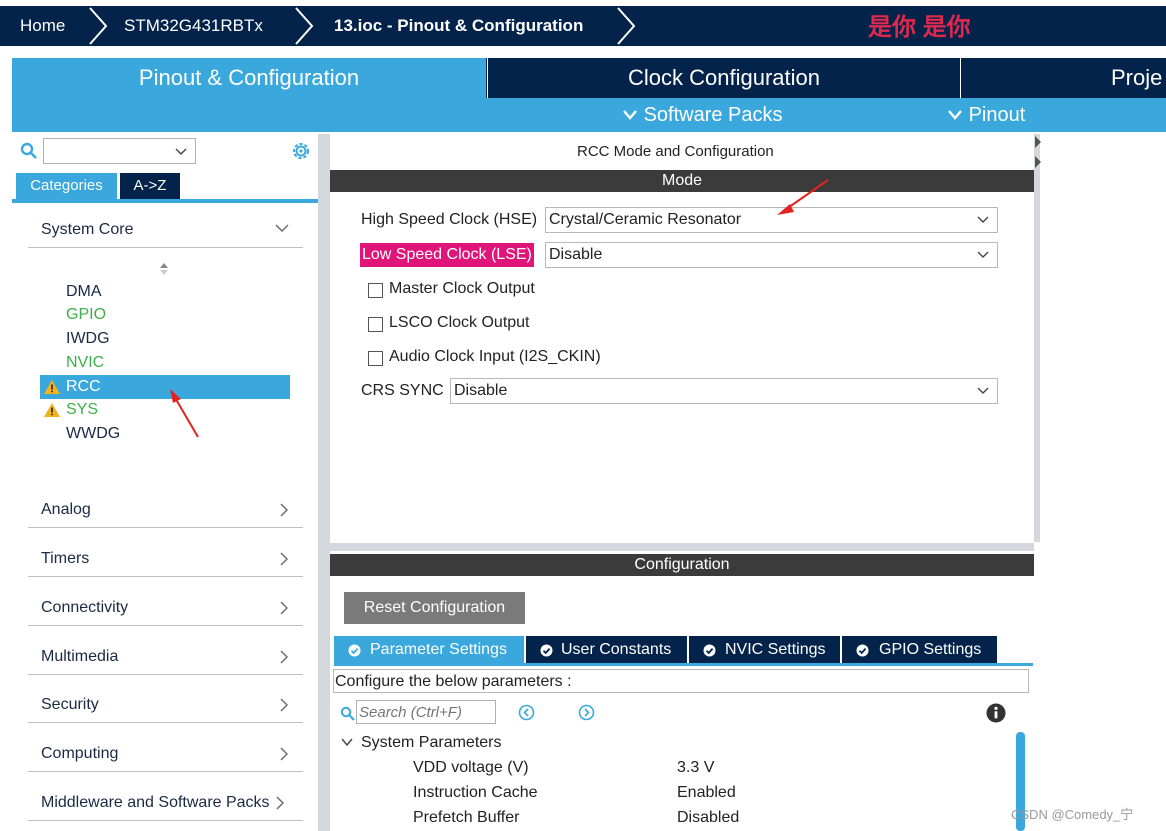  I want to click on watermark: CSDN @Comedy_宁, so click(1072, 814).